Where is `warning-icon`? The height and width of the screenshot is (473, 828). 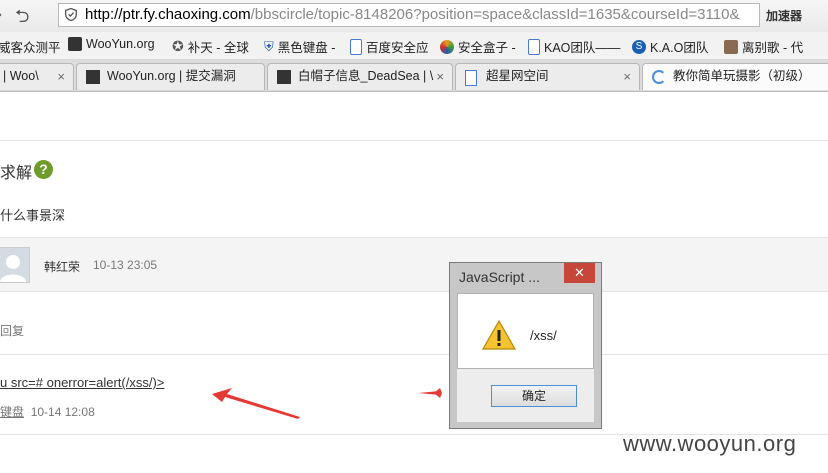
warning-icon is located at coordinates (499, 335).